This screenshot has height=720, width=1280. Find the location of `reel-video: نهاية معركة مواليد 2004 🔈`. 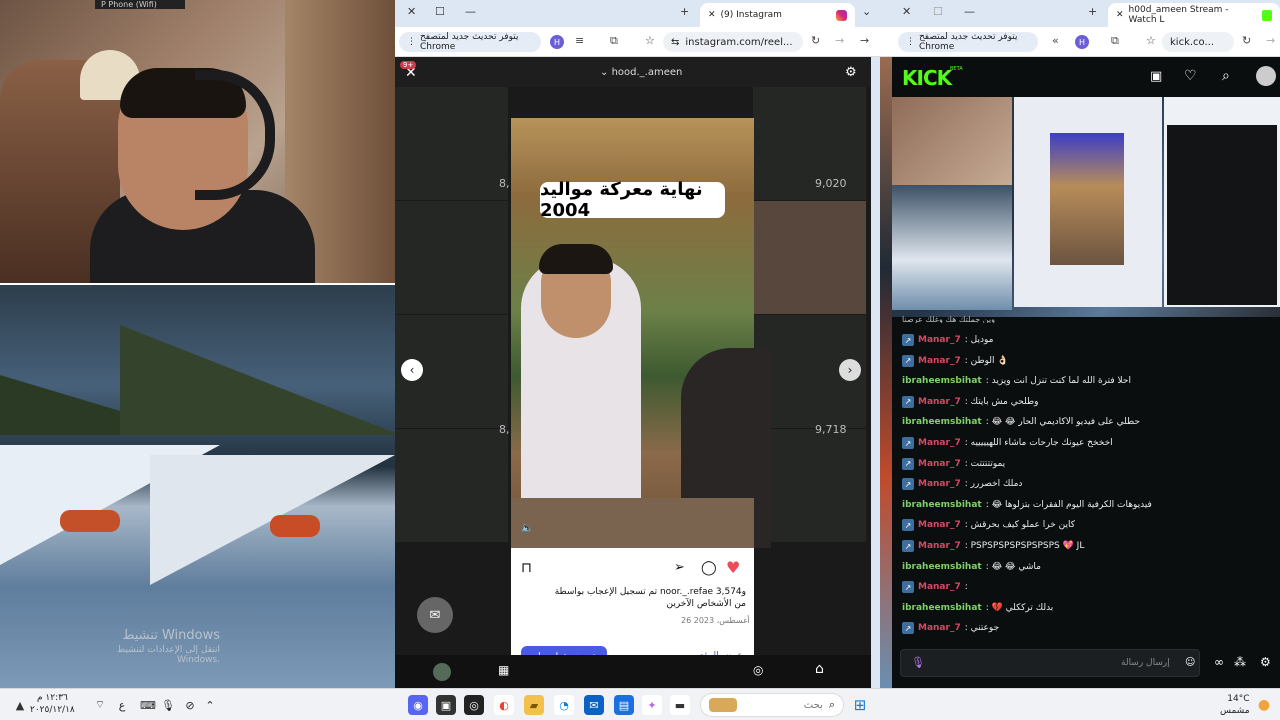

reel-video: نهاية معركة مواليد 2004 🔈 is located at coordinates (641, 333).